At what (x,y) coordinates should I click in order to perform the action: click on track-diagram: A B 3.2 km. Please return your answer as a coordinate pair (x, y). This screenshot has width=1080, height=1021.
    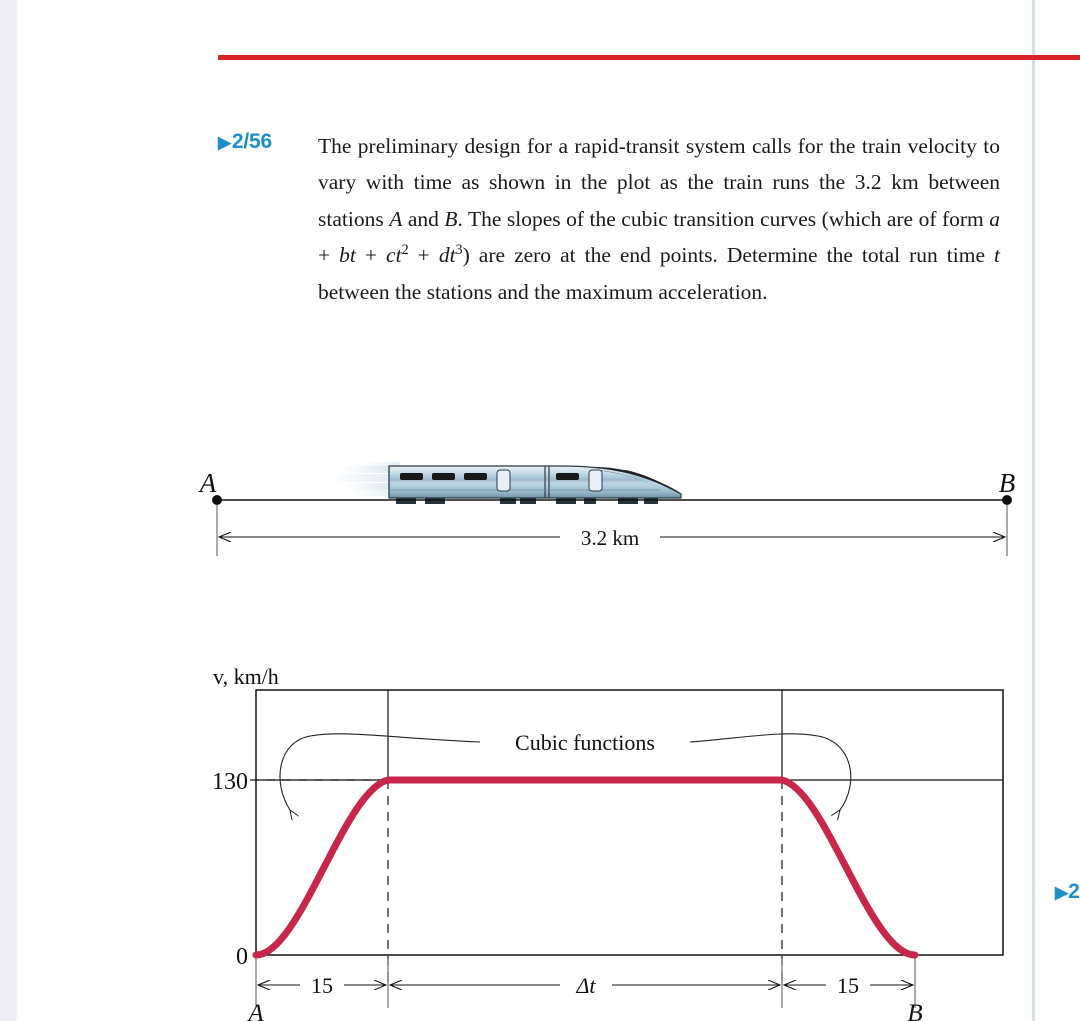
    Looking at the image, I should click on (607, 509).